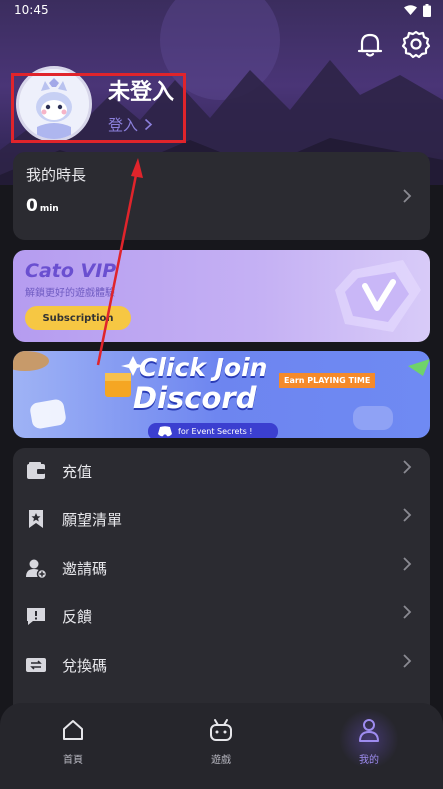 This screenshot has width=443, height=789. What do you see at coordinates (410, 10) in the screenshot?
I see `wifi-icon` at bounding box center [410, 10].